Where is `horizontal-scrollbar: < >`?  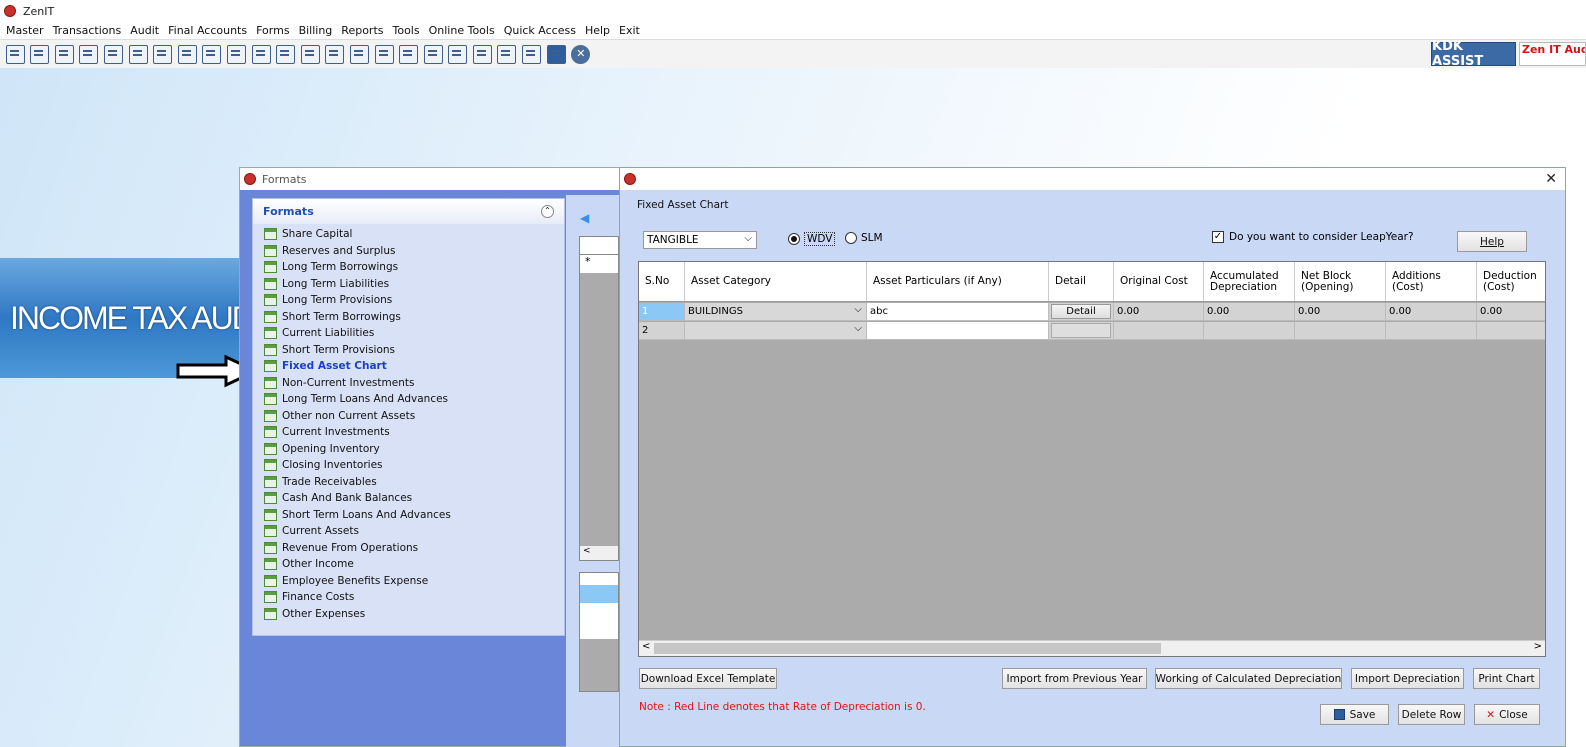
horizontal-scrollbar: < > is located at coordinates (1092, 648).